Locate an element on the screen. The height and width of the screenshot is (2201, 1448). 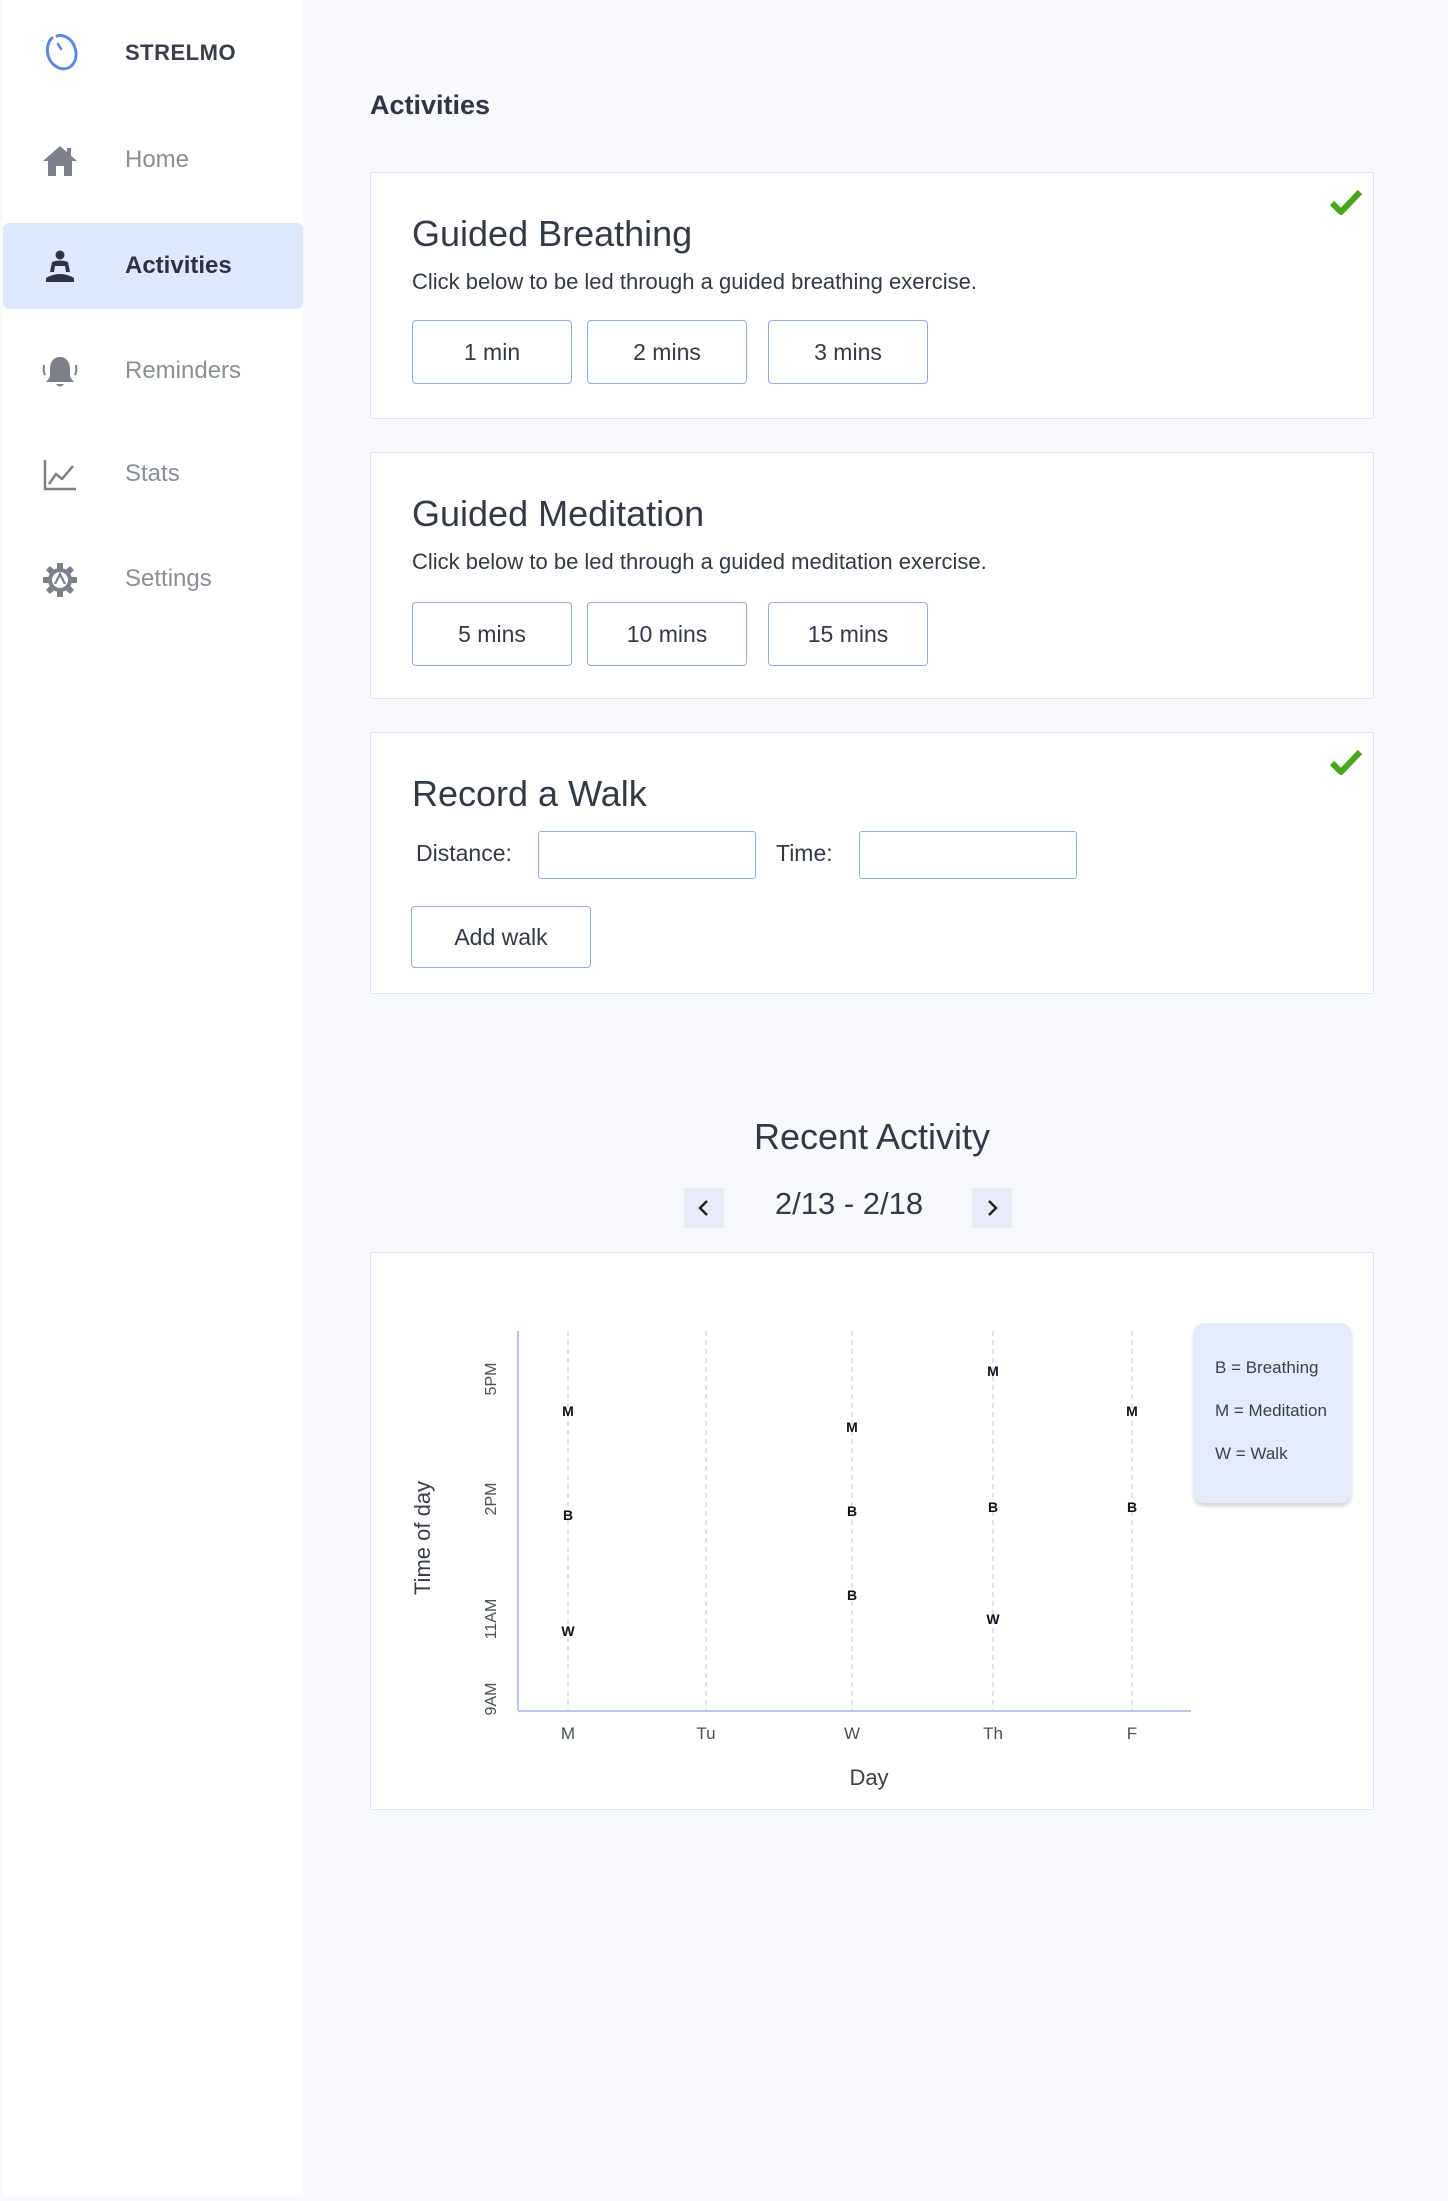
y-tick-label: 2PM is located at coordinates (491, 1499).